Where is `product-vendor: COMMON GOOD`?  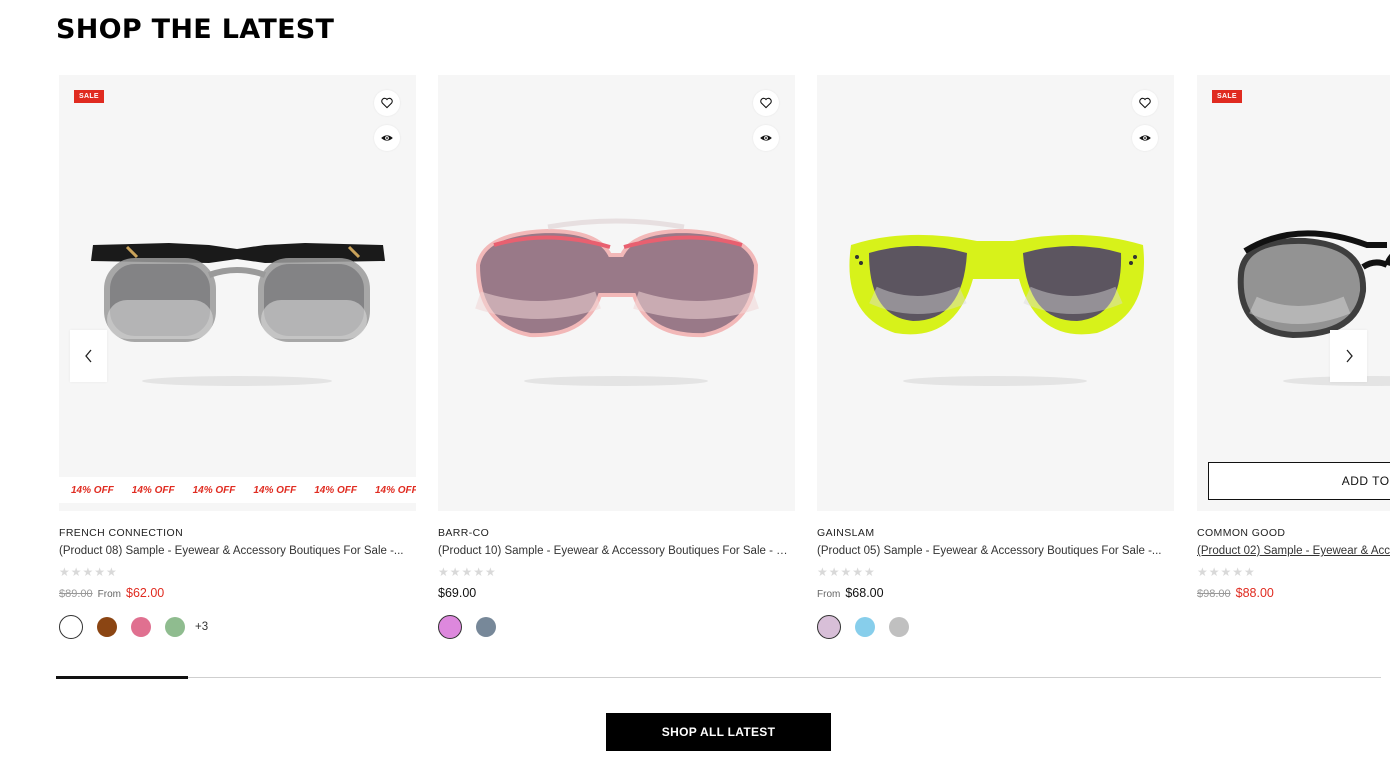
product-vendor: COMMON GOOD is located at coordinates (1241, 533).